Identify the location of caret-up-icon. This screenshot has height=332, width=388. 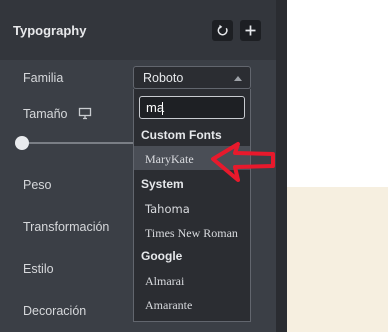
(238, 78).